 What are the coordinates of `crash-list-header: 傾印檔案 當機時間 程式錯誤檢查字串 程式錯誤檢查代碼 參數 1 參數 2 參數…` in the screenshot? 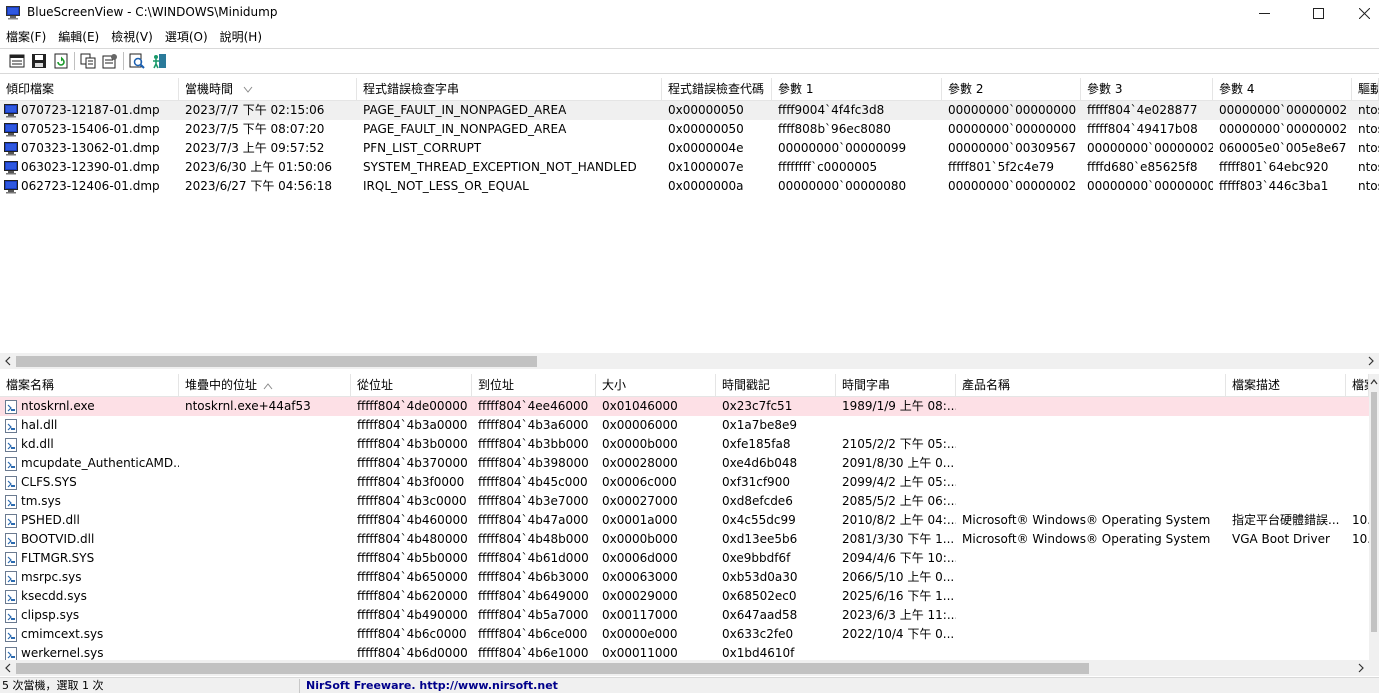 It's located at (689, 89).